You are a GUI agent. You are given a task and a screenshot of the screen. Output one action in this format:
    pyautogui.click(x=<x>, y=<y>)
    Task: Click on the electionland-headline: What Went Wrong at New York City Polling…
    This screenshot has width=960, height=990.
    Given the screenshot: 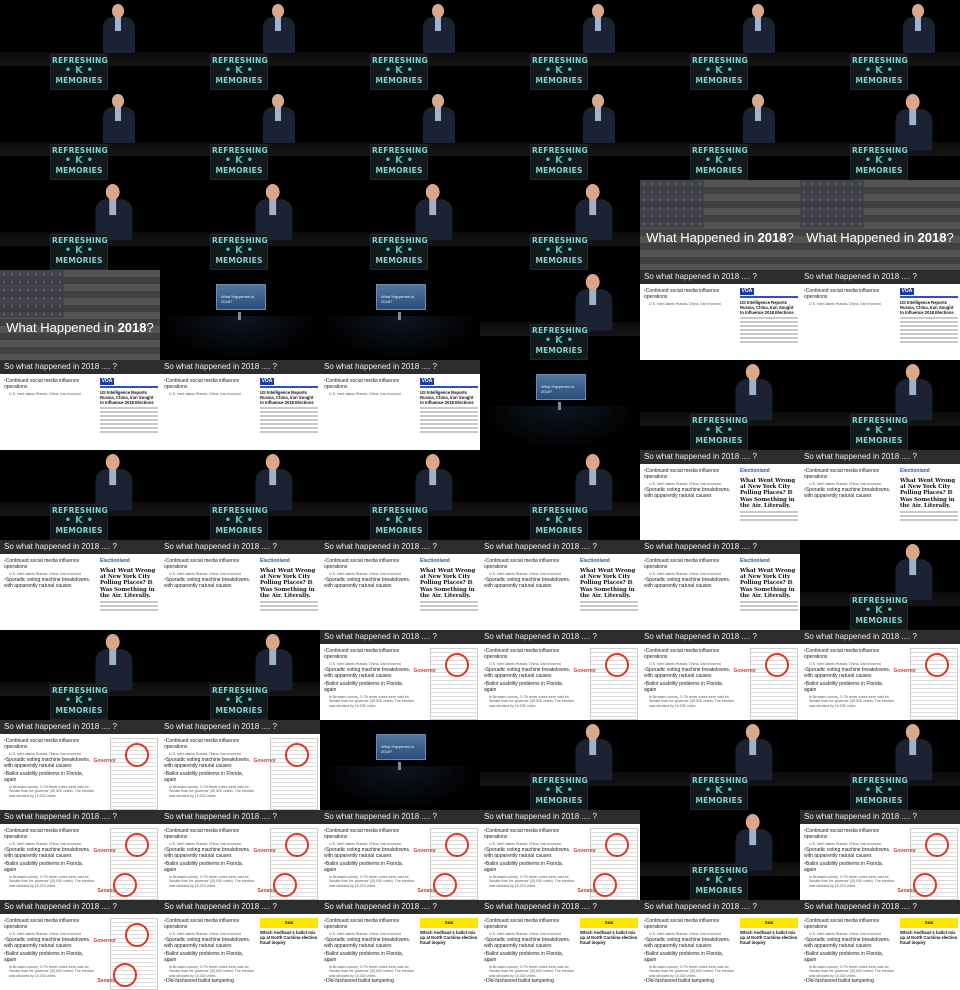 What is the action you would take?
    pyautogui.click(x=768, y=493)
    